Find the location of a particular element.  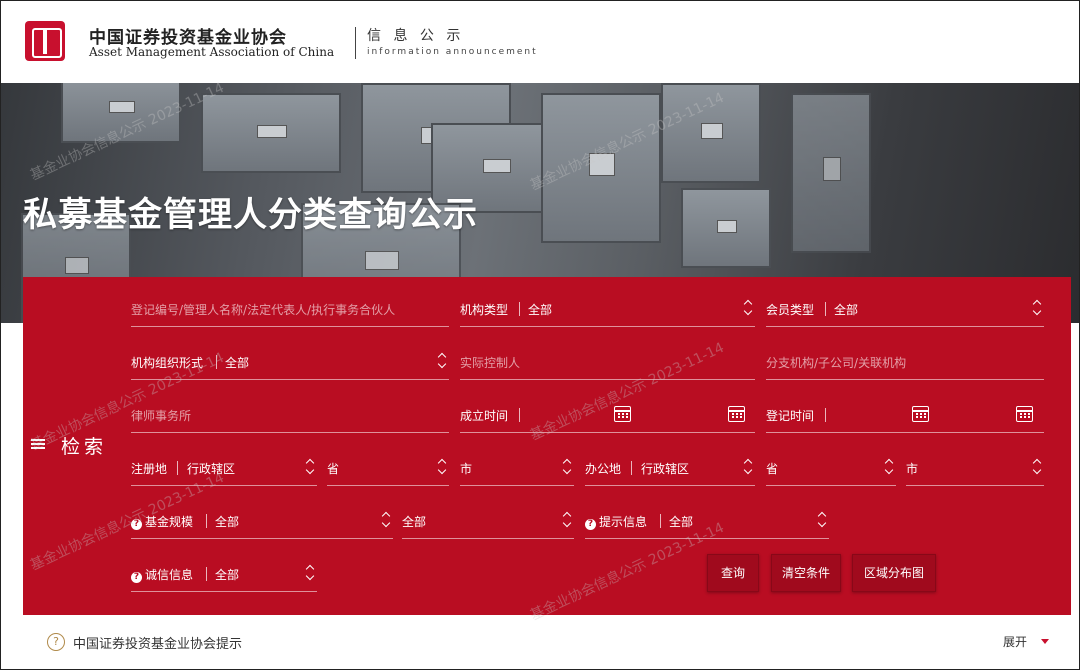

section-title-cn: 信 息 公 示 is located at coordinates (416, 36).